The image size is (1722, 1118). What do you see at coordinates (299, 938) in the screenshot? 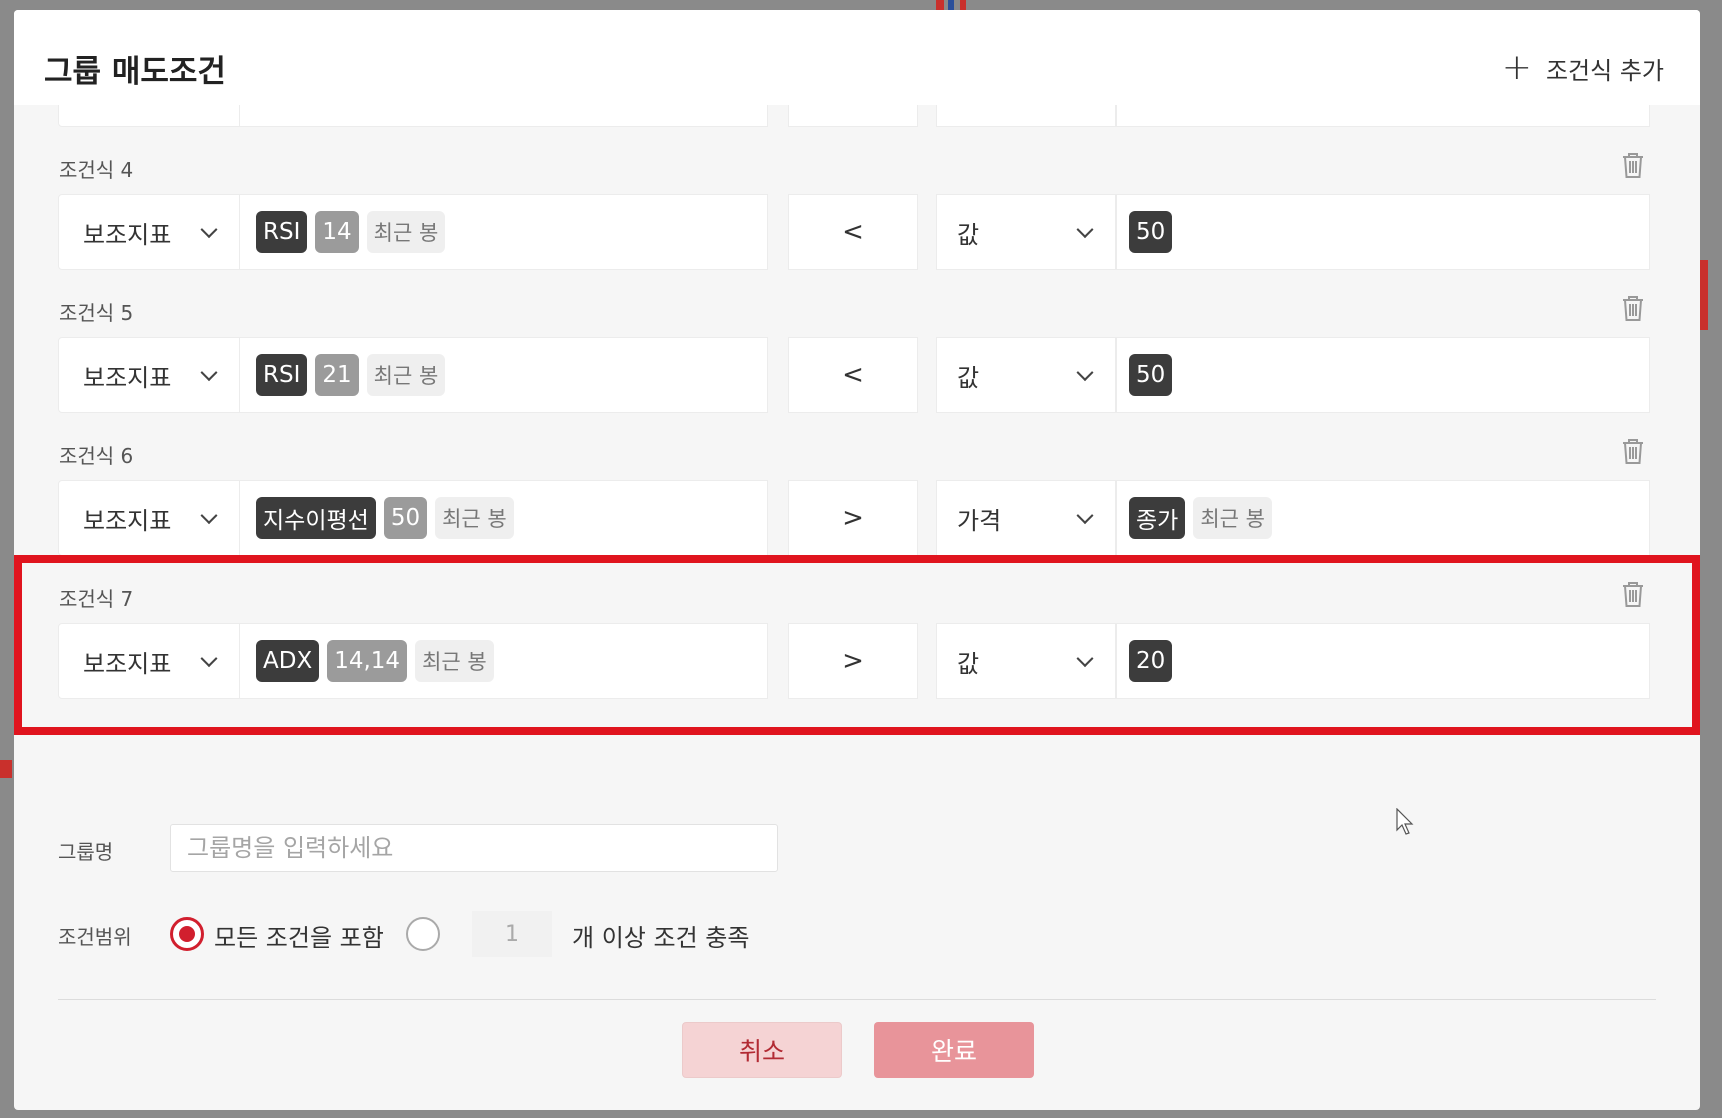
I see `radio-all-conditions-label: 모든 조건을 포함` at bounding box center [299, 938].